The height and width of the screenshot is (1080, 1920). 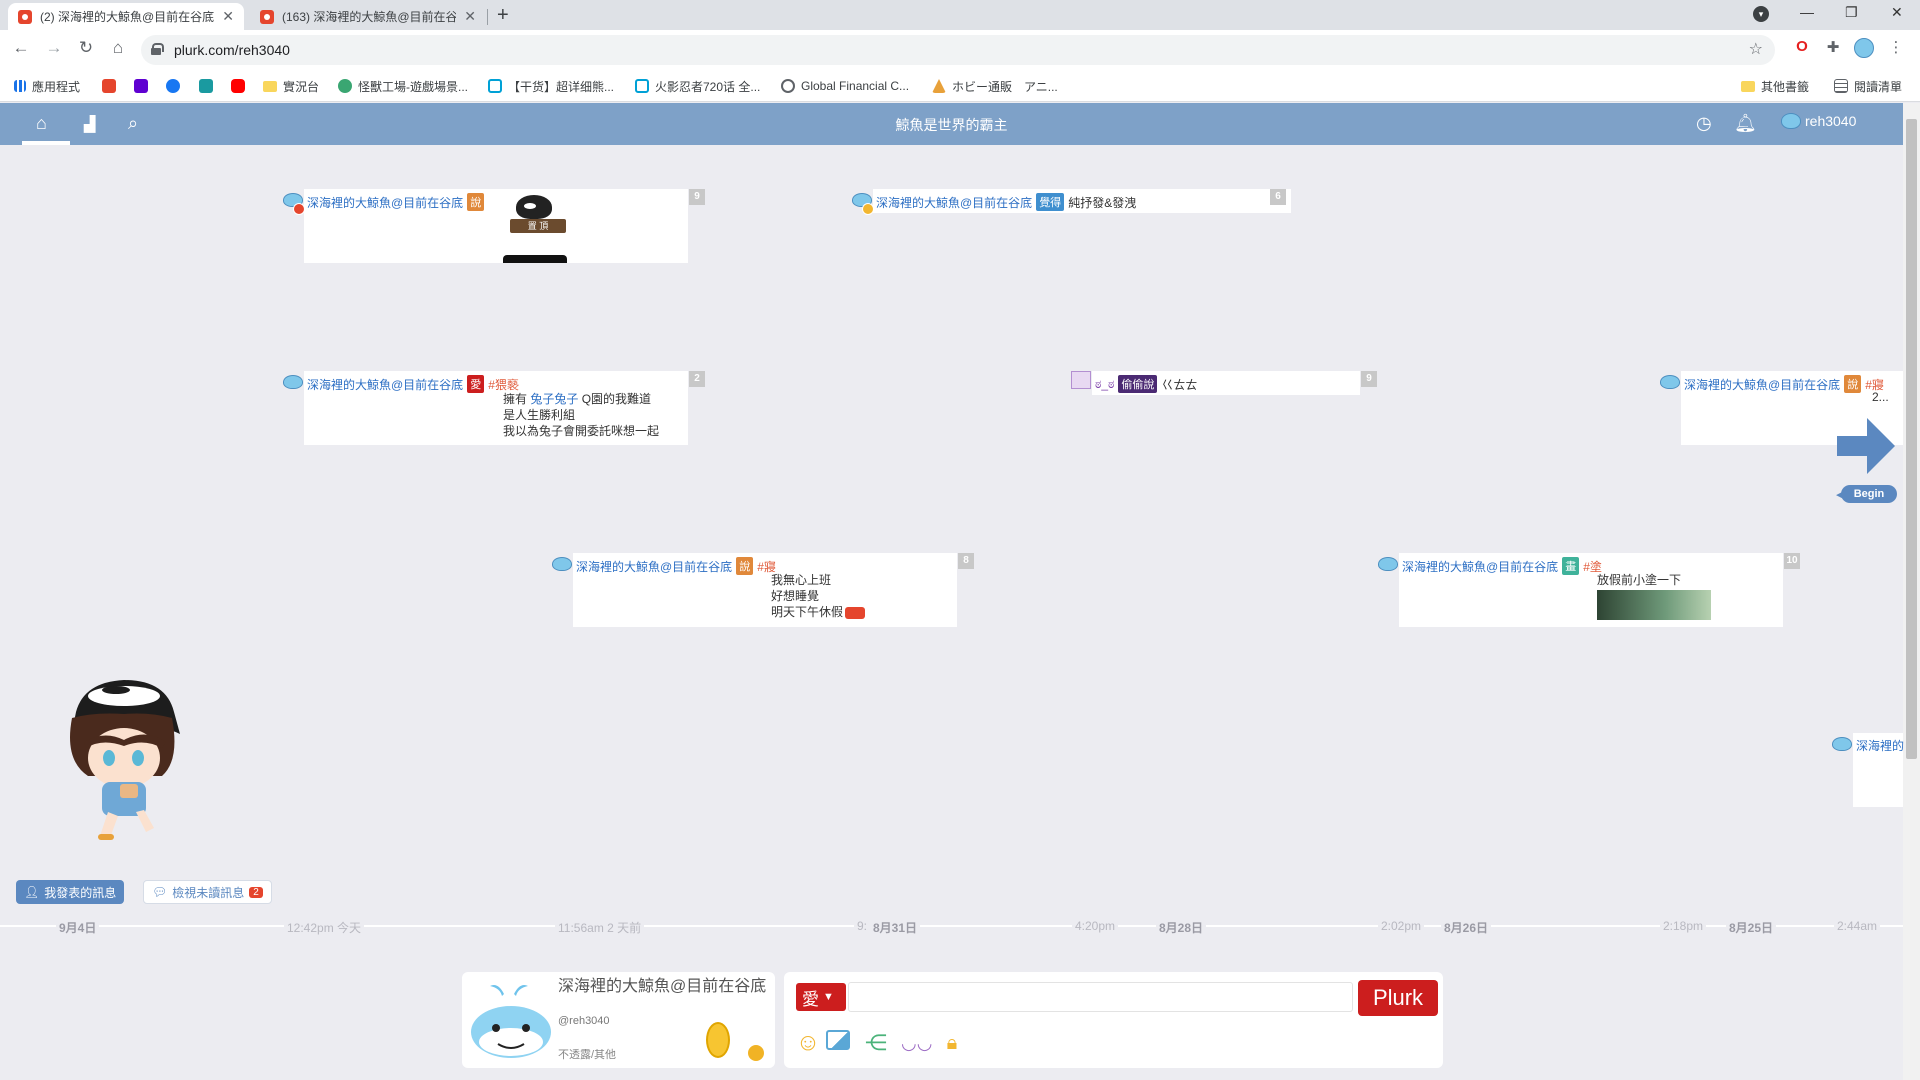 I want to click on pinned-sticker-image: 置 頂, so click(x=541, y=213).